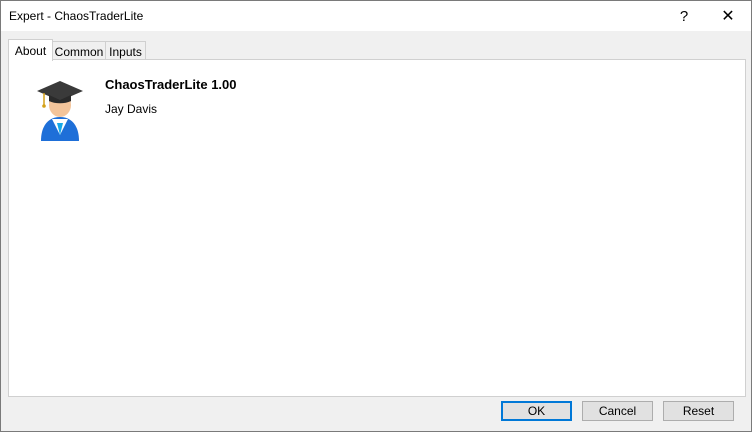 This screenshot has height=432, width=752. What do you see at coordinates (60, 111) in the screenshot?
I see `expert-graduate-icon` at bounding box center [60, 111].